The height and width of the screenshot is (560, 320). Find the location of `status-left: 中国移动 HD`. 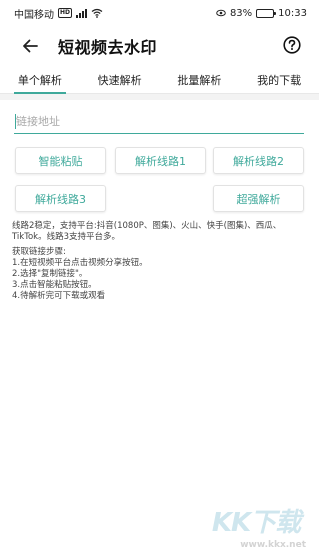

status-left: 中国移动 HD is located at coordinates (58, 13).